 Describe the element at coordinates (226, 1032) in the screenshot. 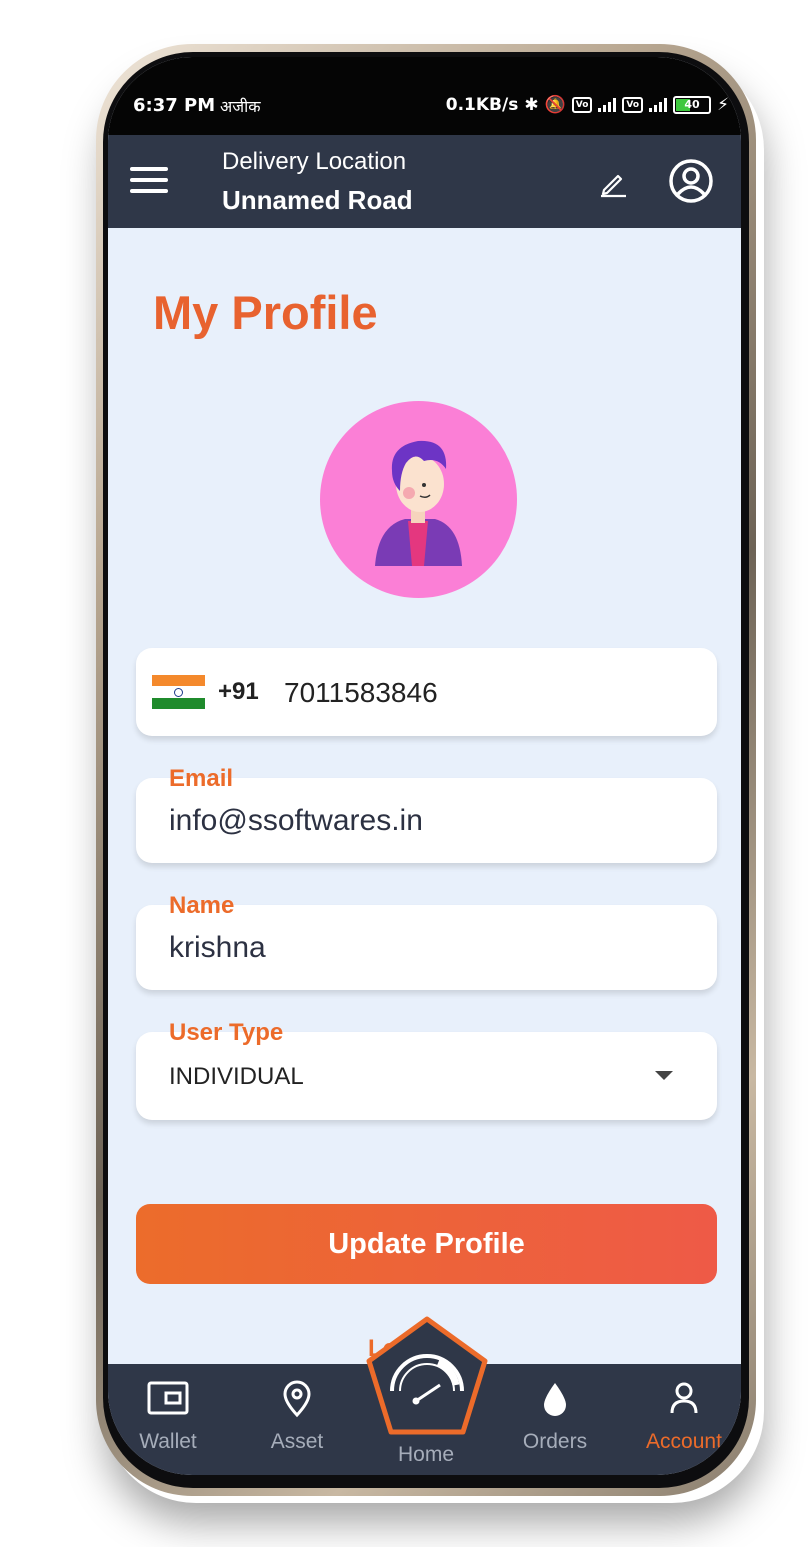

I see `user-type-label: User Type` at that location.